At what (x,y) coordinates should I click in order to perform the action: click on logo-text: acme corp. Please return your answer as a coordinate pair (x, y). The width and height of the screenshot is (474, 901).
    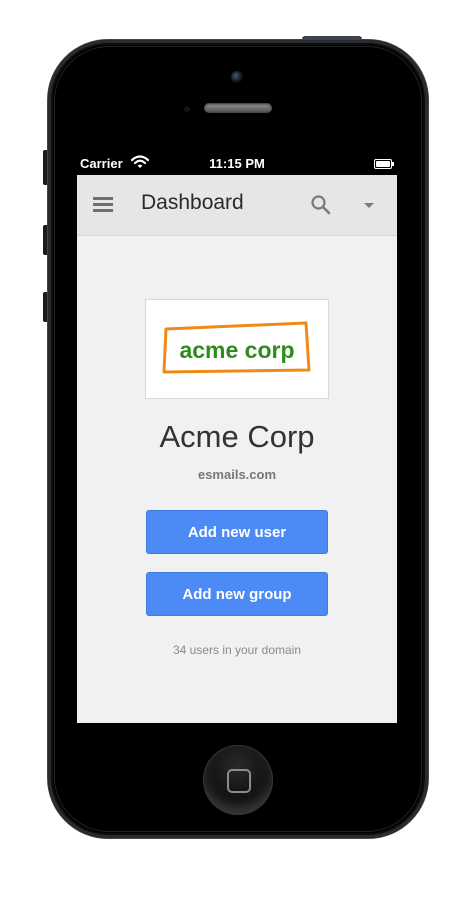
    Looking at the image, I should click on (236, 350).